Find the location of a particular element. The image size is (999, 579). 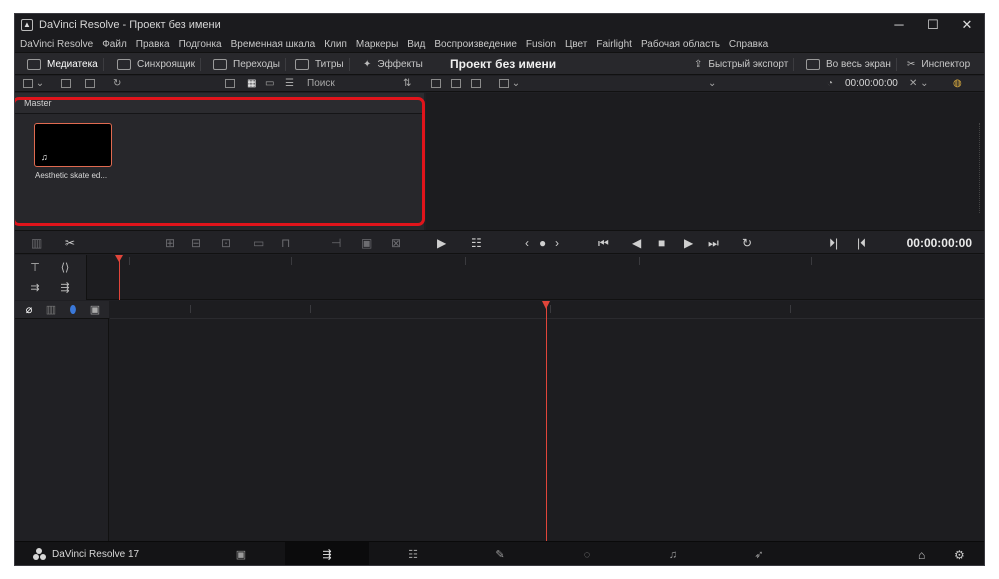

next-clip-icon: ⏵| is located at coordinates (833, 243).